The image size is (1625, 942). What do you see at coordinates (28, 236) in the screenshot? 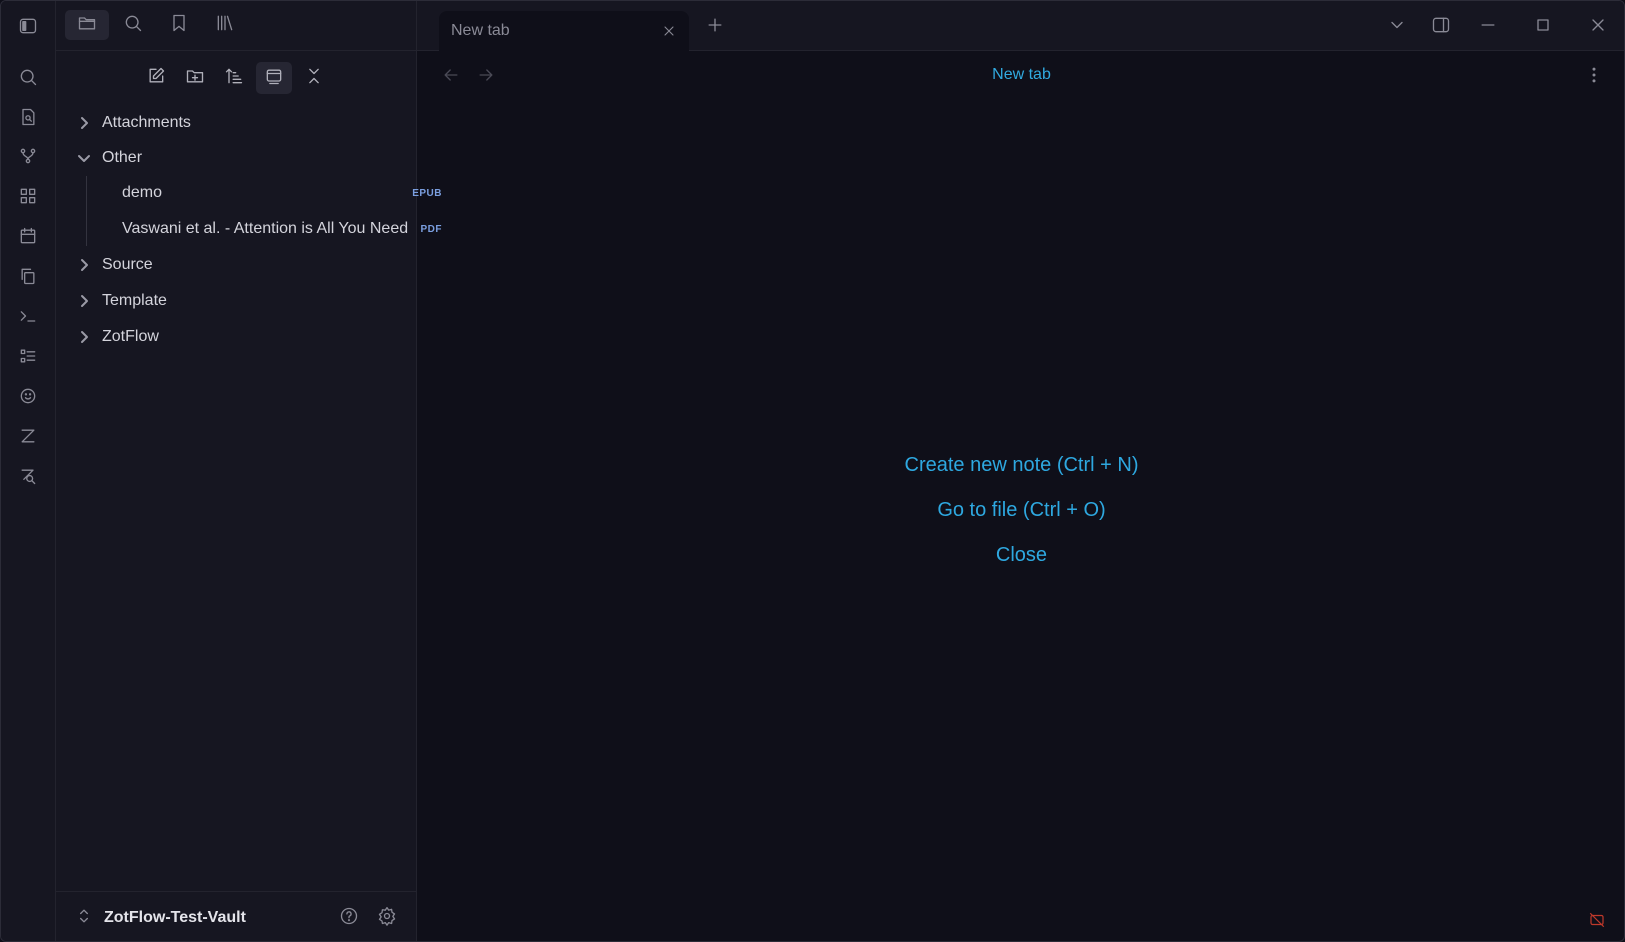
I see `calendar-icon` at bounding box center [28, 236].